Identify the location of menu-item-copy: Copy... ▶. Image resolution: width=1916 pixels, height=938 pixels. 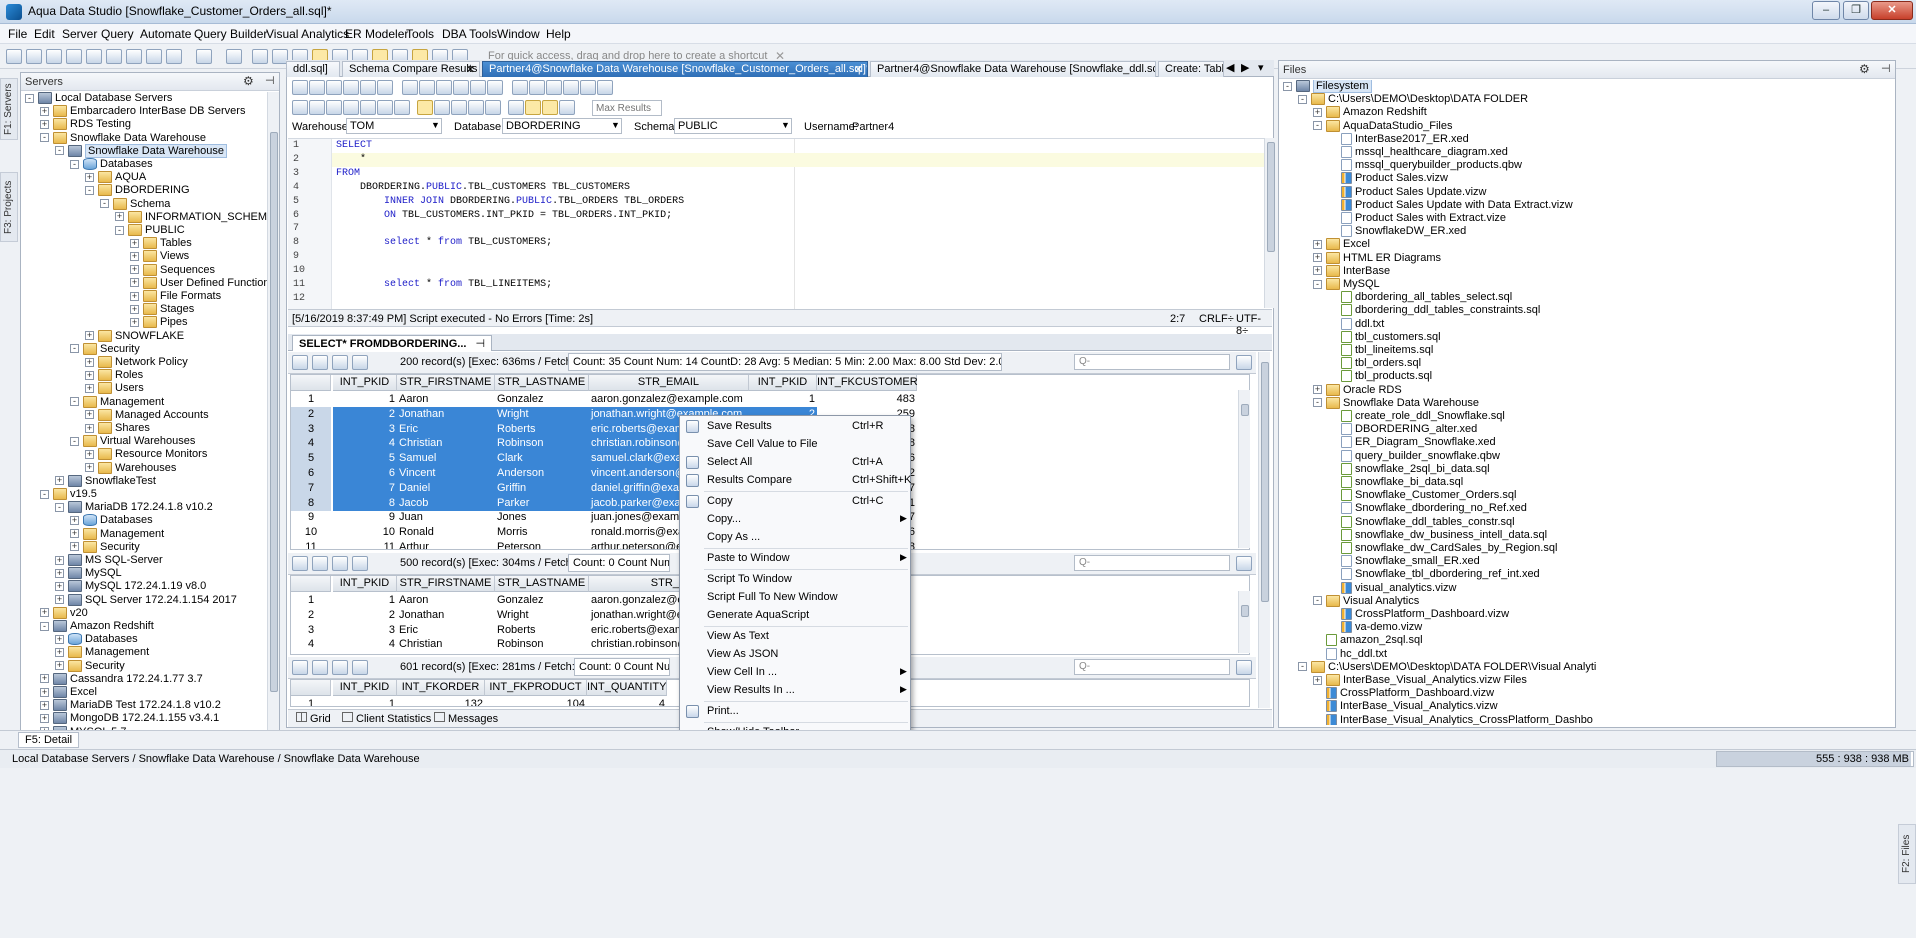
(795, 520).